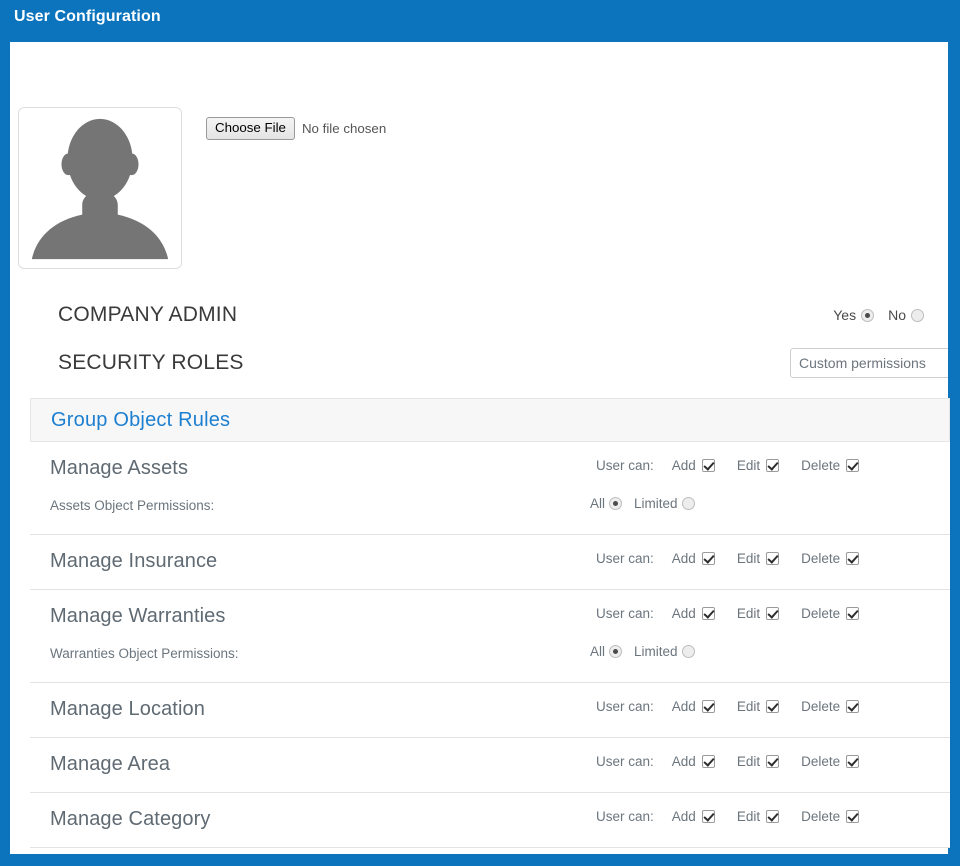 This screenshot has height=866, width=960. I want to click on rule-row: Manage Location User can: Add Edit Delete, so click(490, 710).